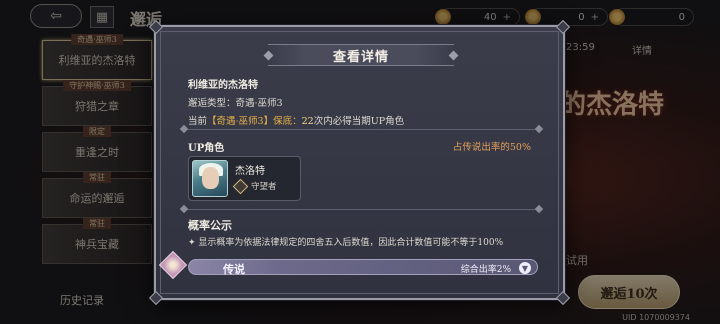 Image resolution: width=720 pixels, height=324 pixels. Describe the element at coordinates (491, 147) in the screenshot. I see `up-rate-text: 占传说出率的50%` at that location.